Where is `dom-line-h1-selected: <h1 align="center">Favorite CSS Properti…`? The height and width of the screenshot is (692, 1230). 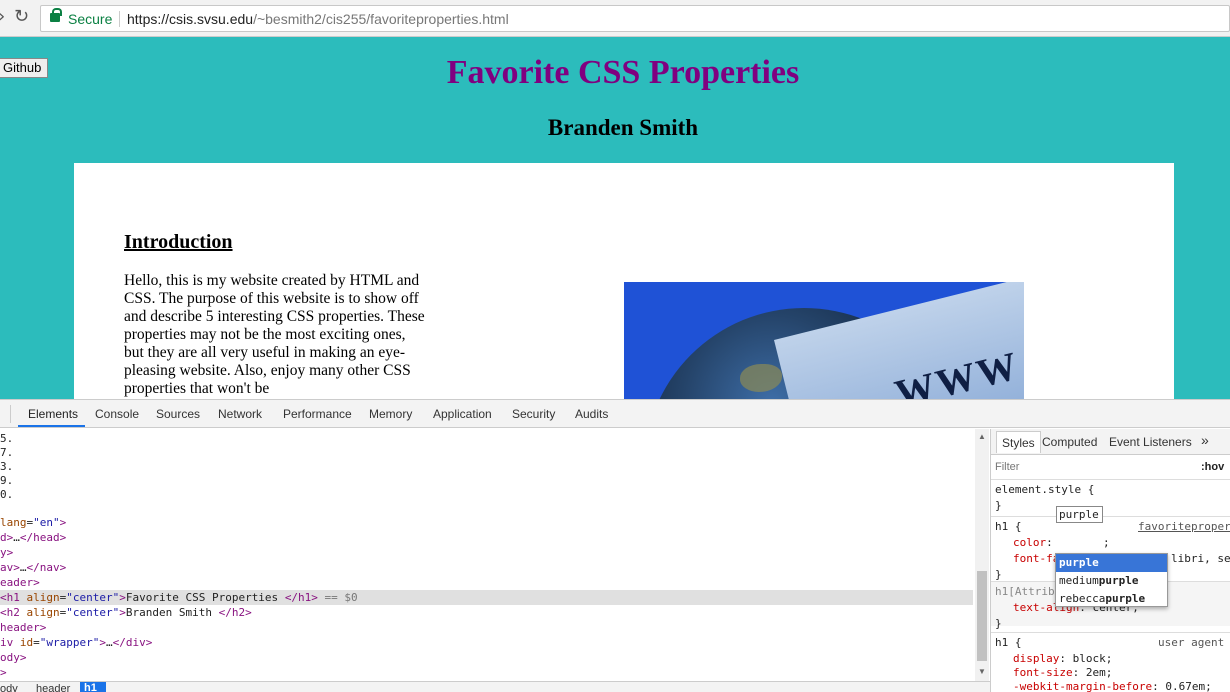
dom-line-h1-selected: <h1 align="center">Favorite CSS Properti… is located at coordinates (486, 597).